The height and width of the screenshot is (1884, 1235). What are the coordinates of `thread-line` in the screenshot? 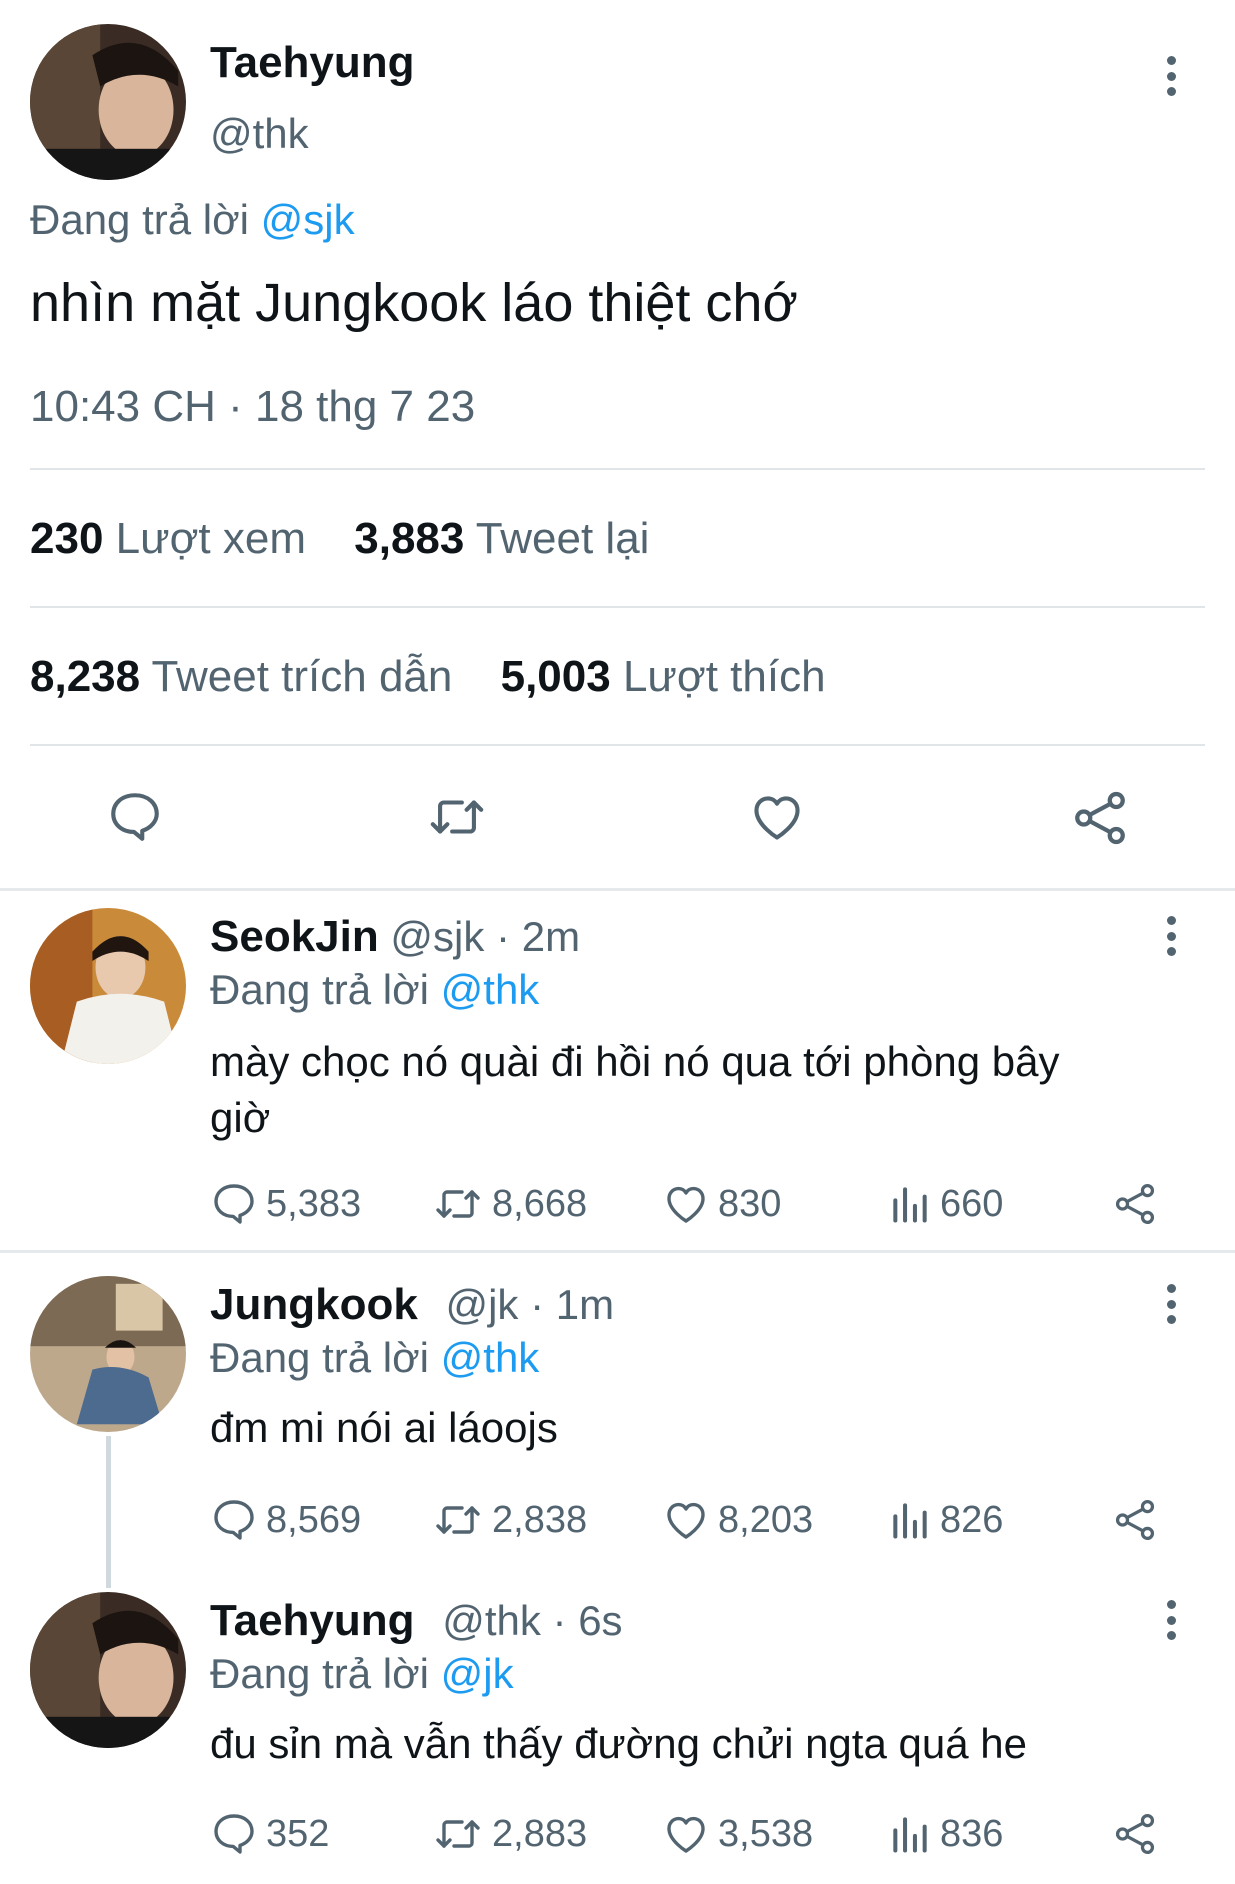 It's located at (108, 1512).